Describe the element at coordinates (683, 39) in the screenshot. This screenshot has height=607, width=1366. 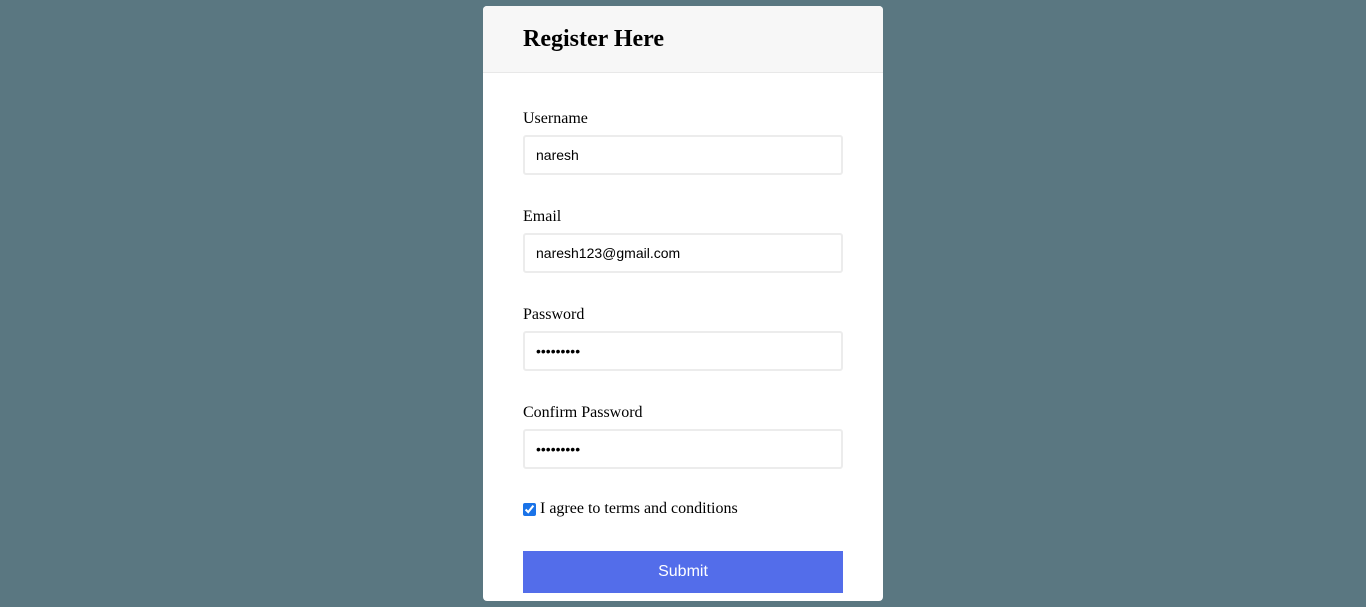
I see `card-header: Register Here` at that location.